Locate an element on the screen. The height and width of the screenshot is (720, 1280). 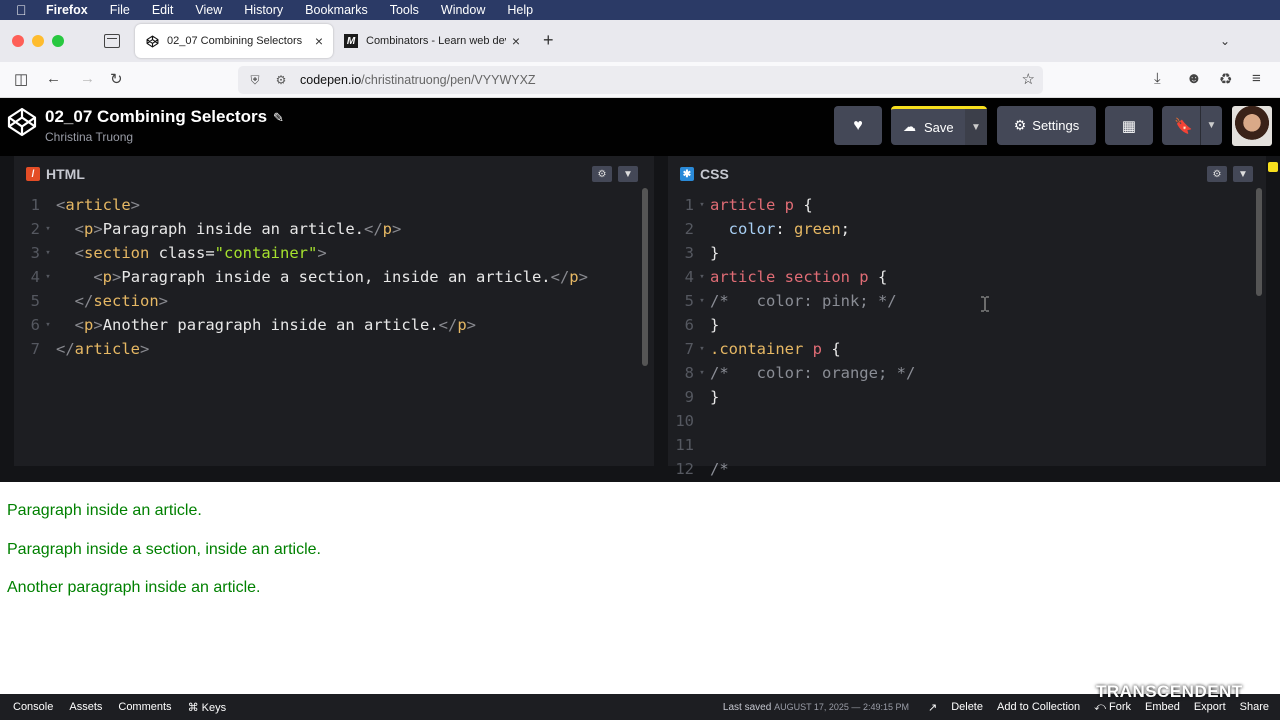
zoom-window-button is located at coordinates (58, 41).